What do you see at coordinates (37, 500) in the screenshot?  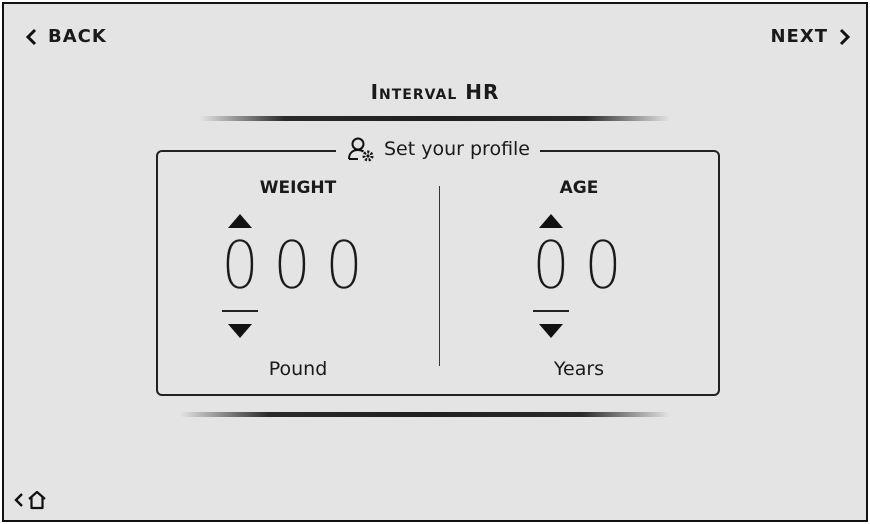 I see `home-icon` at bounding box center [37, 500].